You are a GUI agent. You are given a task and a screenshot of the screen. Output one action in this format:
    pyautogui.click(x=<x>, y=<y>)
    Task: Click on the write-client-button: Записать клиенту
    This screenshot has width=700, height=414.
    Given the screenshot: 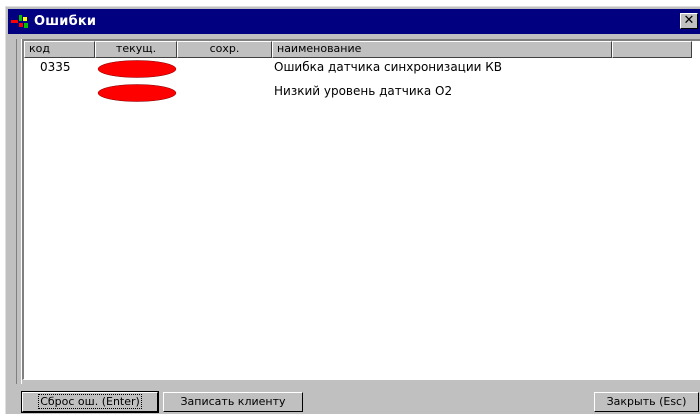 What is the action you would take?
    pyautogui.click(x=233, y=402)
    